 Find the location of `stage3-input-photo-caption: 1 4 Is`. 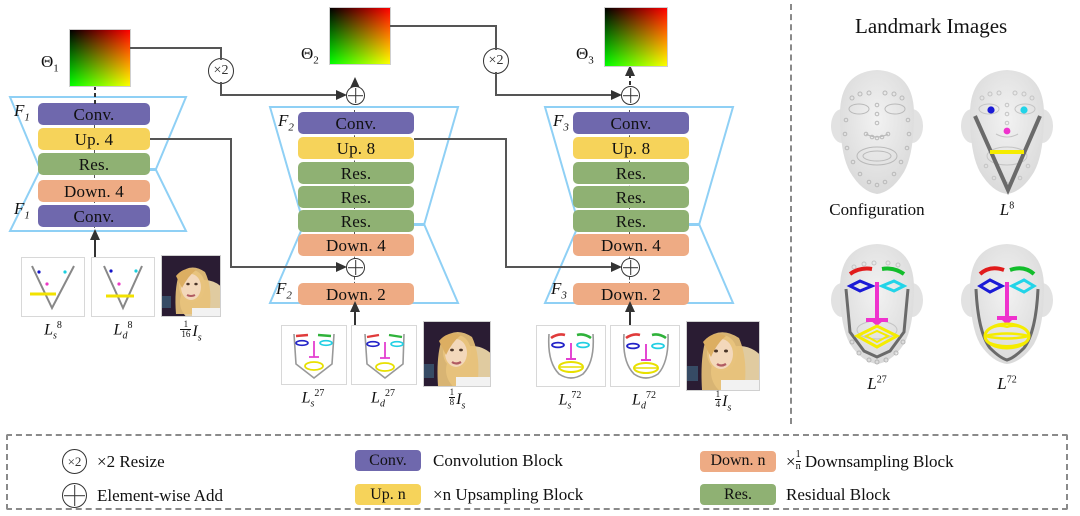

stage3-input-photo-caption: 1 4 Is is located at coordinates (723, 401).